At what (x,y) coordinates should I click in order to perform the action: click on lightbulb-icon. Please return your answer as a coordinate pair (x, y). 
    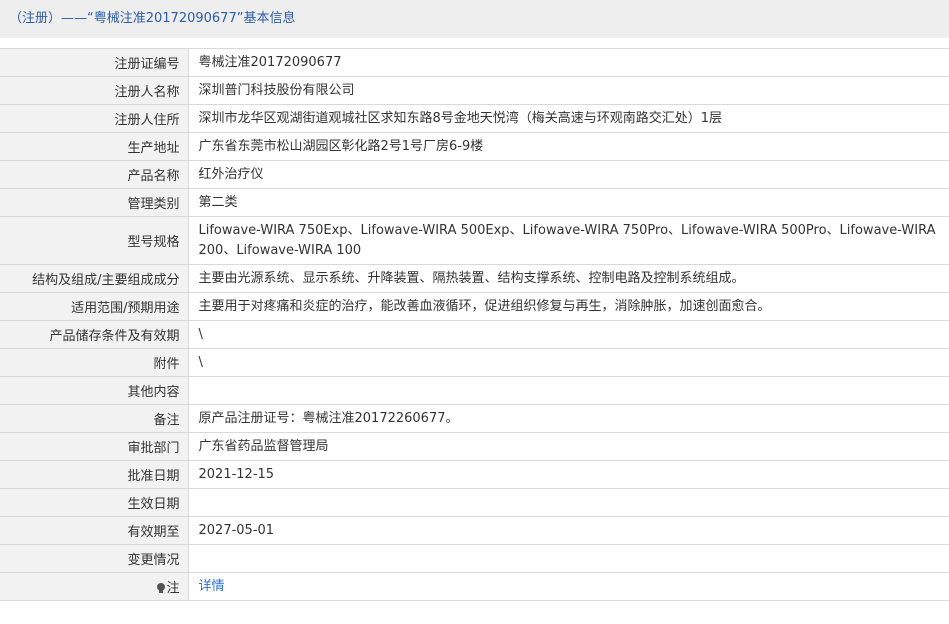
    Looking at the image, I should click on (161, 588).